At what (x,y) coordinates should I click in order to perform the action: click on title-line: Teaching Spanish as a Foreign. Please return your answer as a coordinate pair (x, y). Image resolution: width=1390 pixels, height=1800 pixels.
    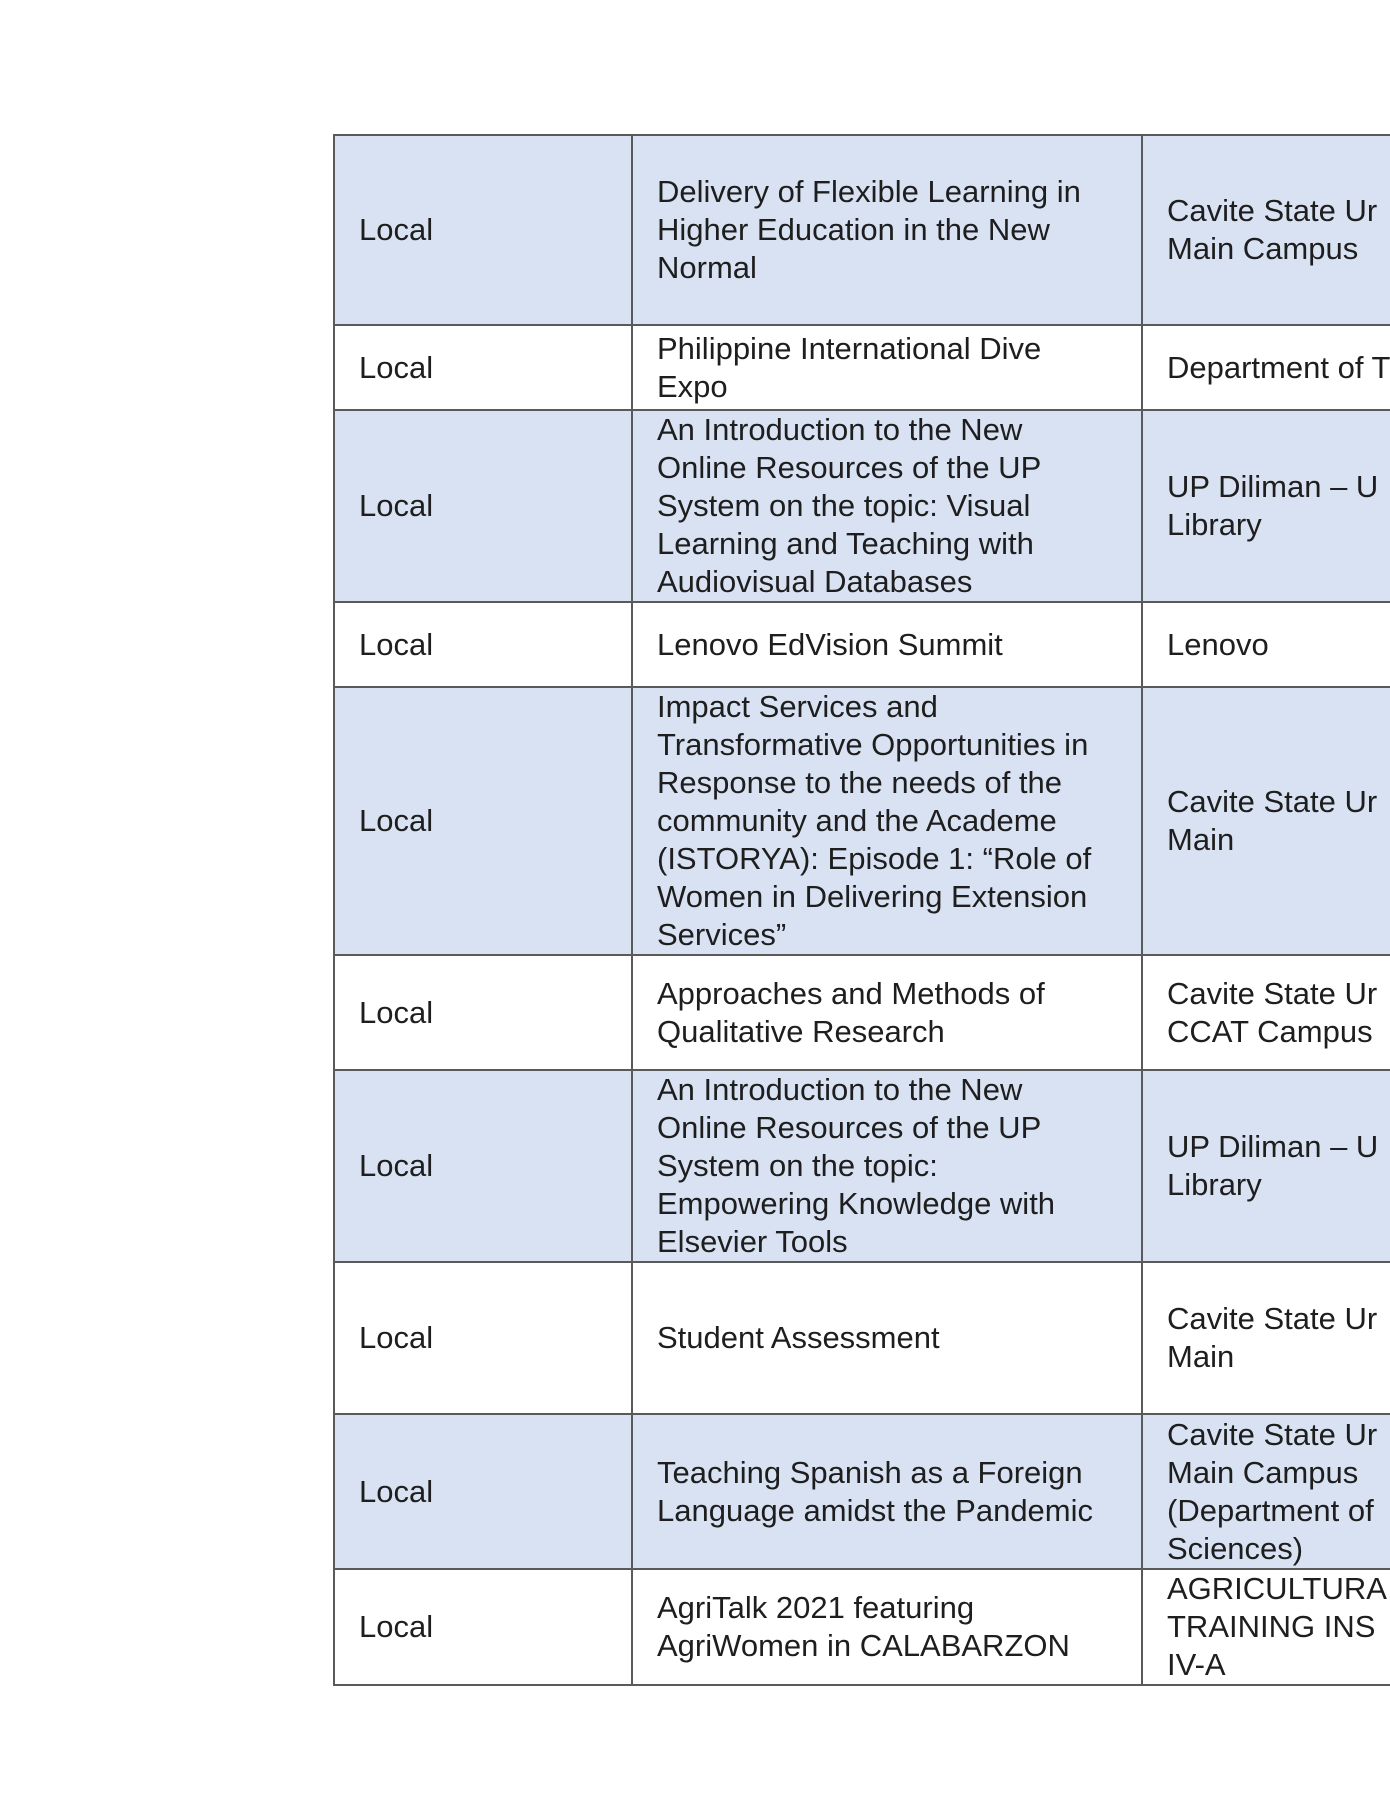
    Looking at the image, I should click on (870, 1472).